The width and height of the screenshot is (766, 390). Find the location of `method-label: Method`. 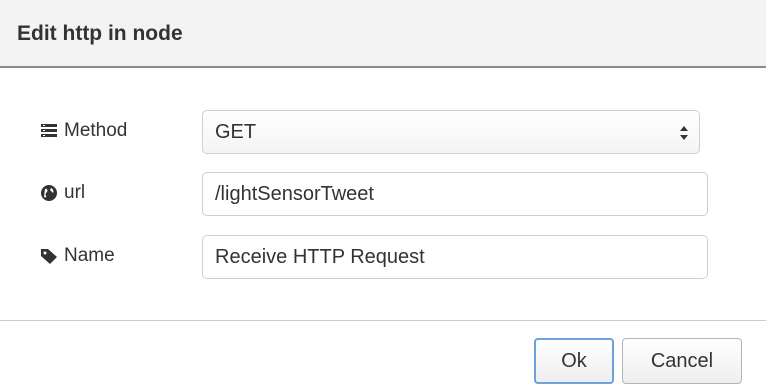

method-label: Method is located at coordinates (83, 131).